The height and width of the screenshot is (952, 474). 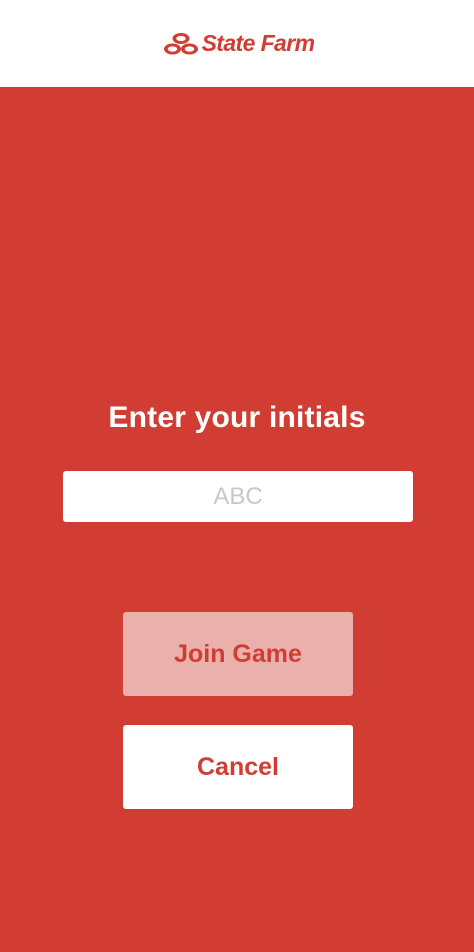 What do you see at coordinates (258, 43) in the screenshot?
I see `brand-name: State Farm` at bounding box center [258, 43].